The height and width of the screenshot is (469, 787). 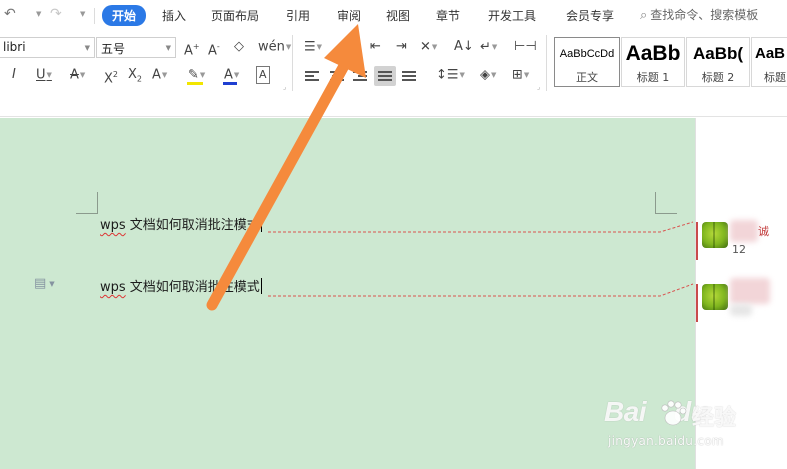 I want to click on text-effect-icon: A▼, so click(x=159, y=75).